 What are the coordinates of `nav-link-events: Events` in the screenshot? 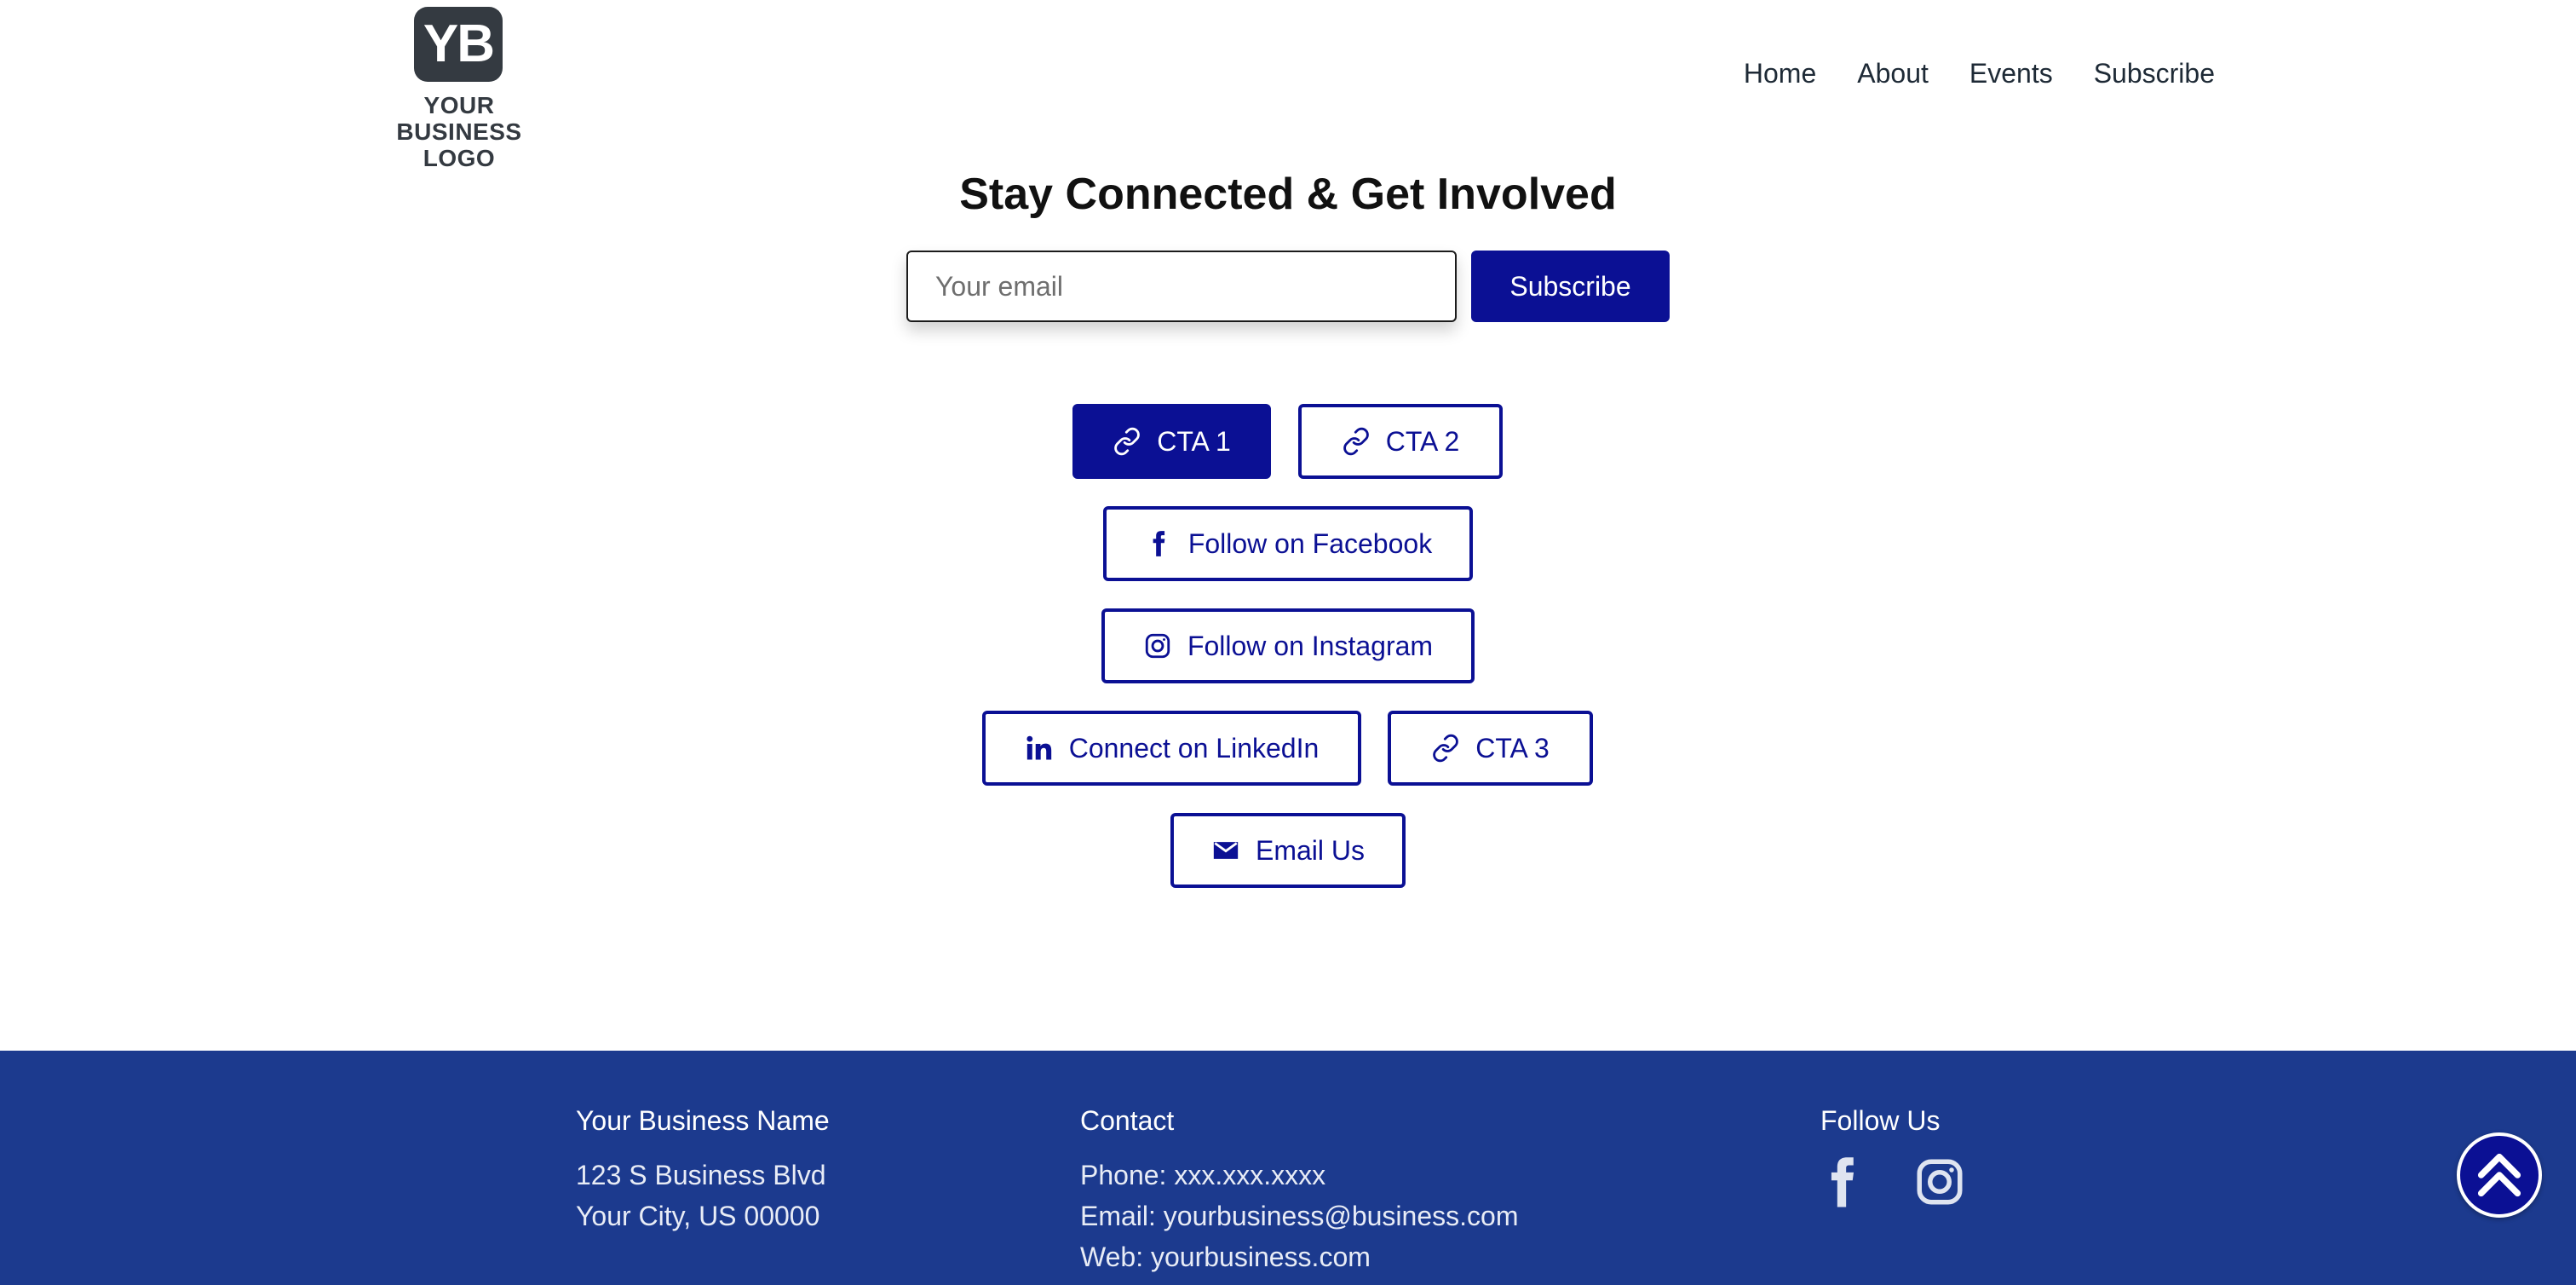 It's located at (2011, 73).